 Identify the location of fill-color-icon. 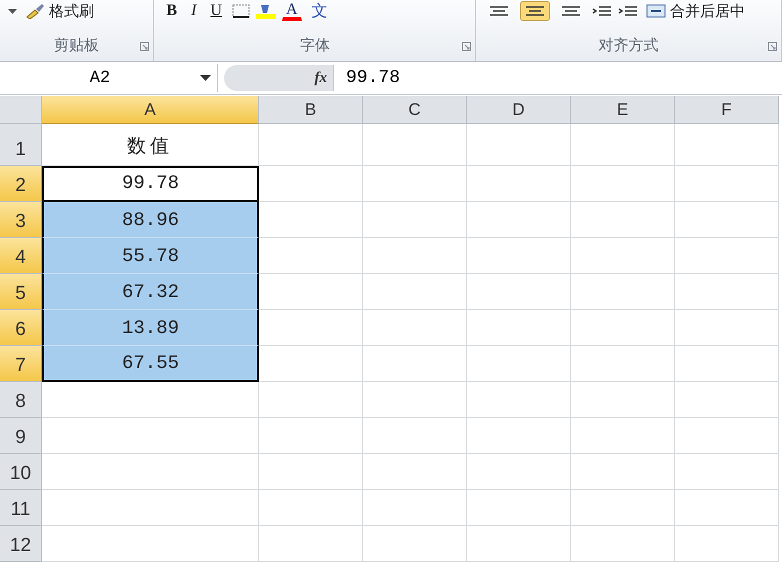
(266, 11).